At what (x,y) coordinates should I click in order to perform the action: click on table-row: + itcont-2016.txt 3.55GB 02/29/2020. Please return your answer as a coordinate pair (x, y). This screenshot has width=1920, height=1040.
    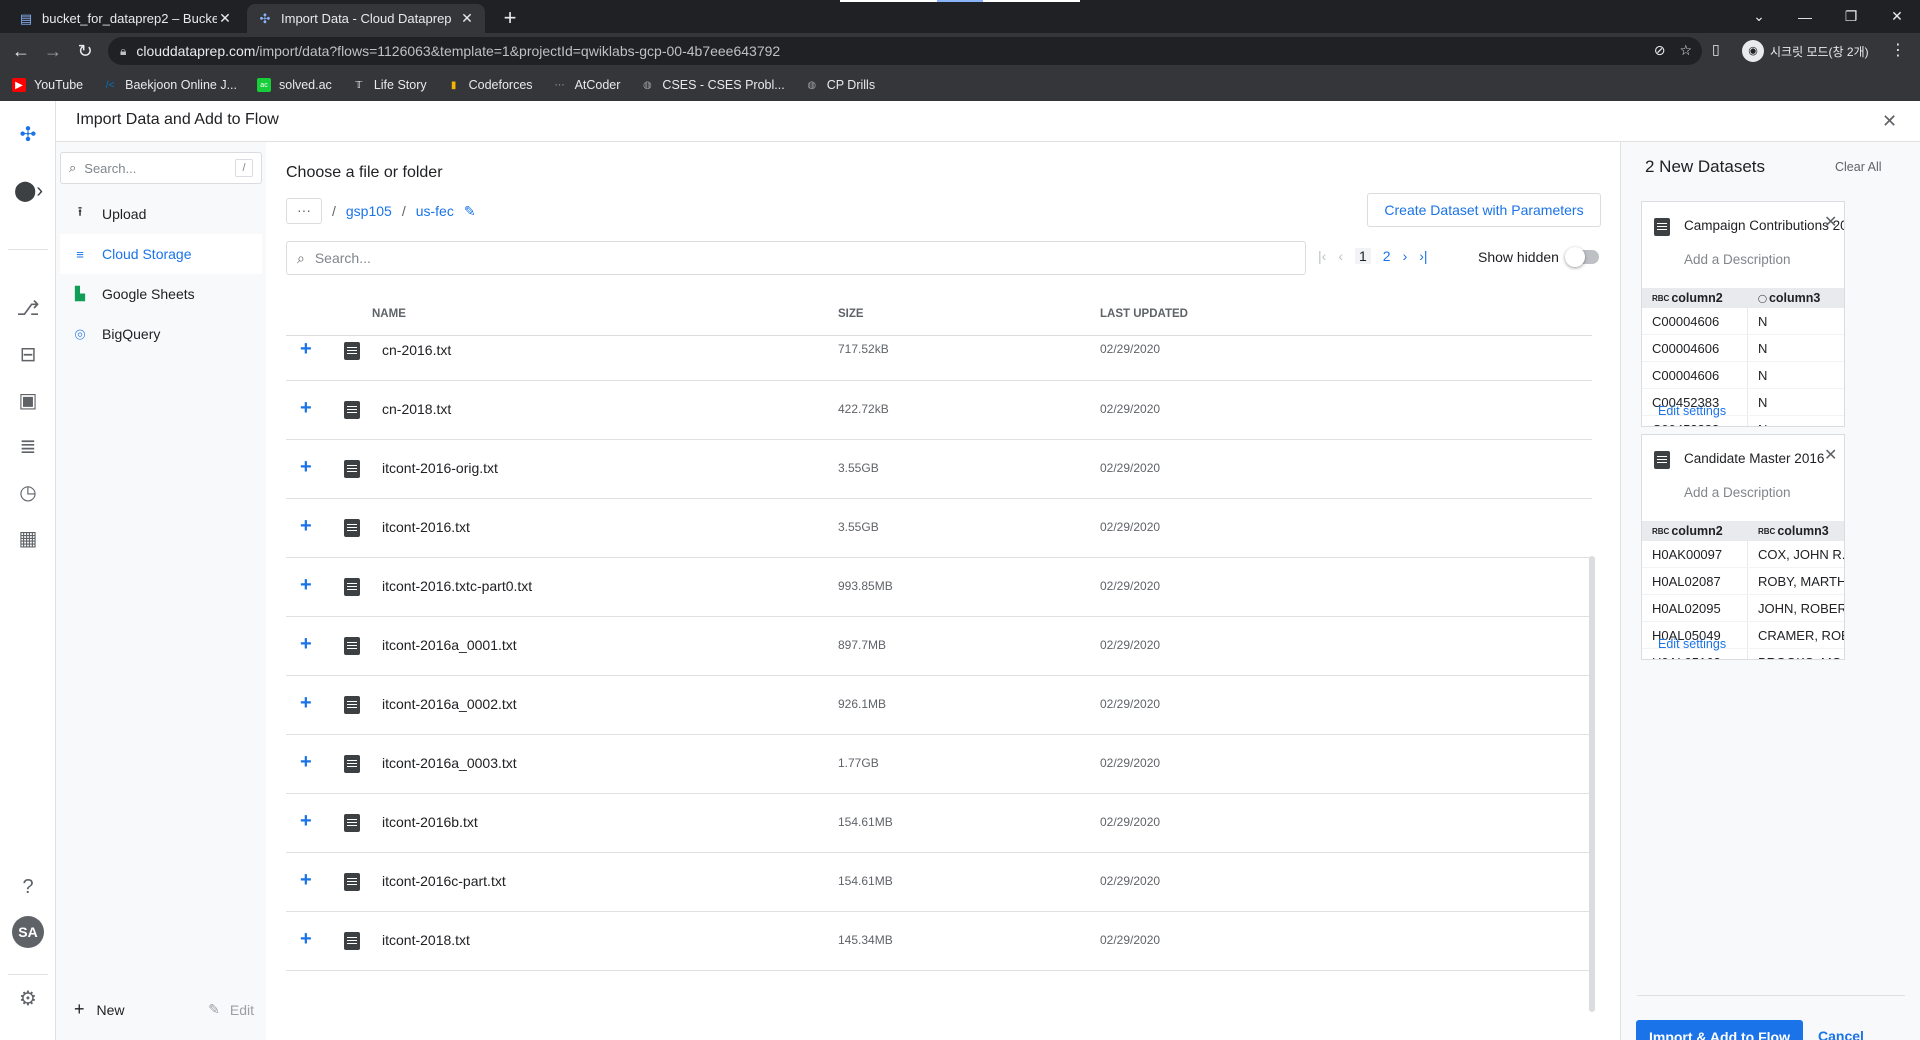
    Looking at the image, I should click on (939, 528).